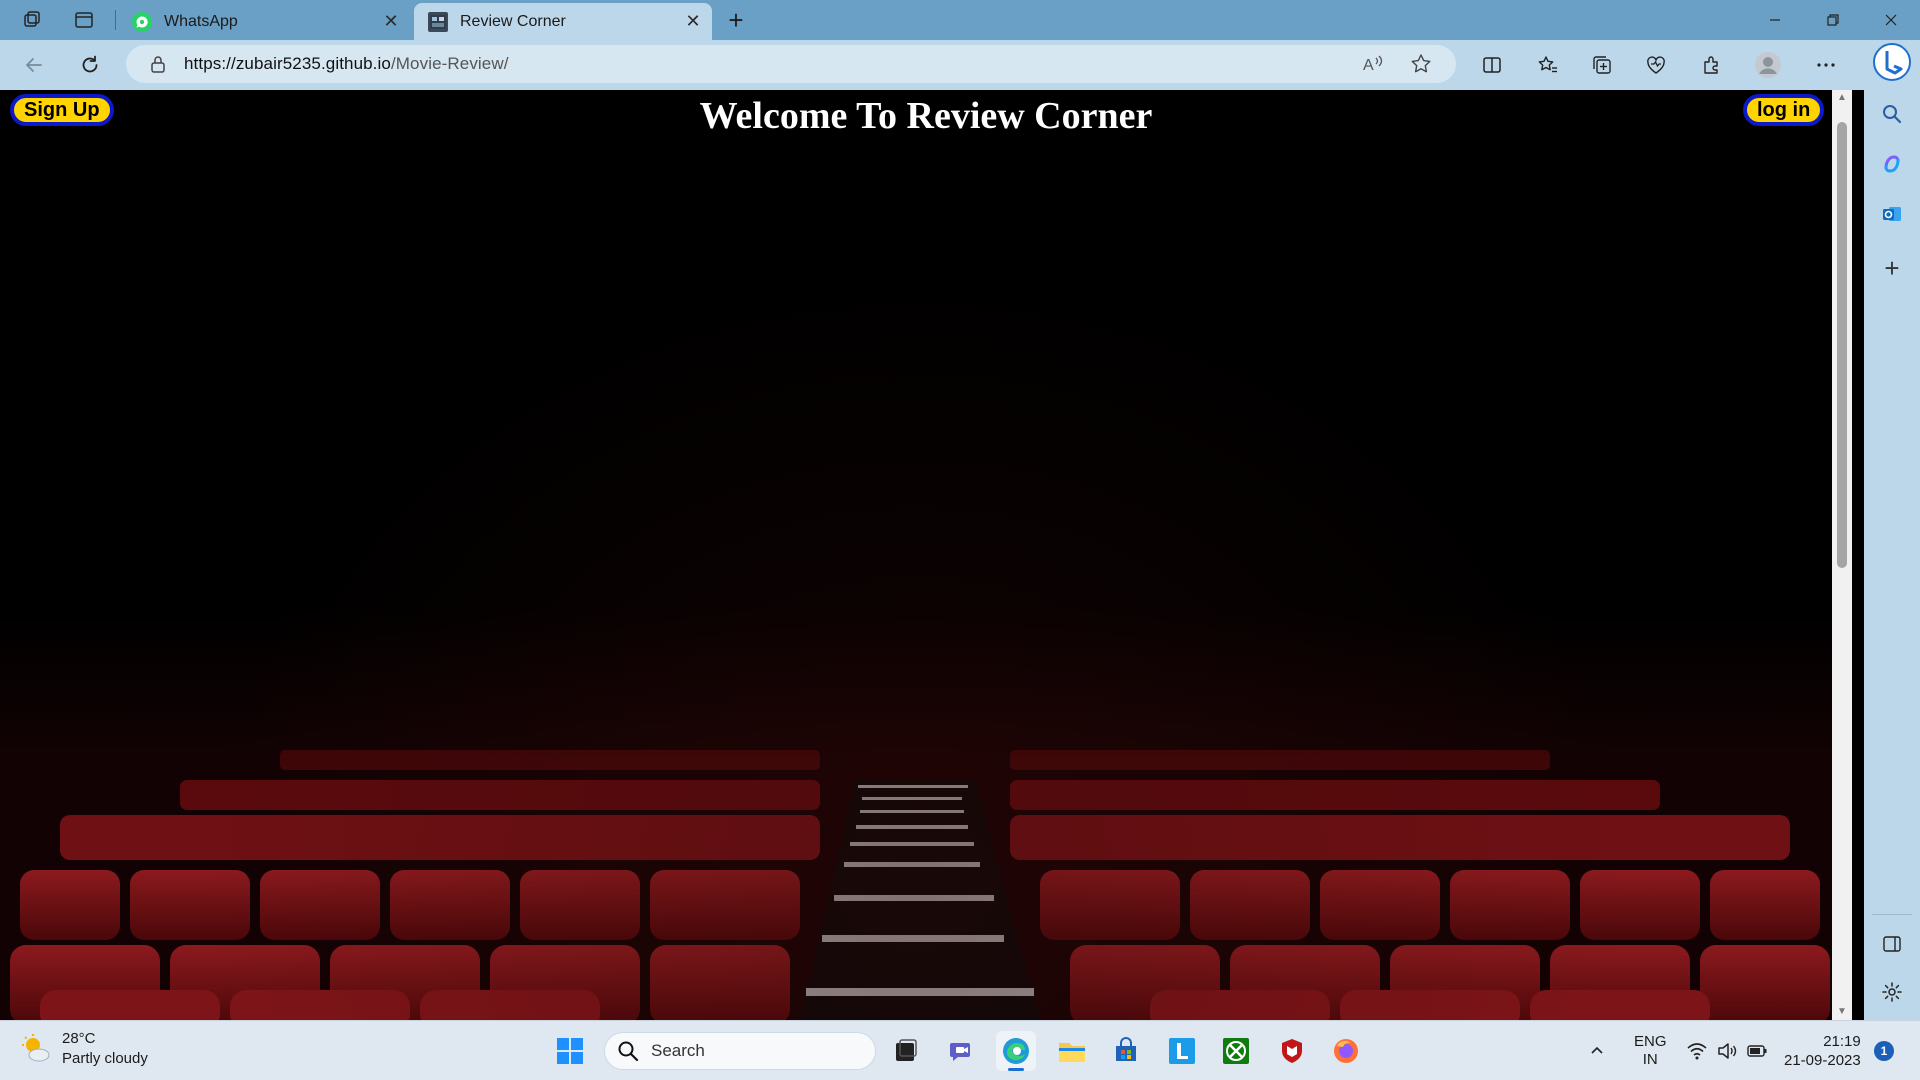  I want to click on refresh-icon, so click(90, 65).